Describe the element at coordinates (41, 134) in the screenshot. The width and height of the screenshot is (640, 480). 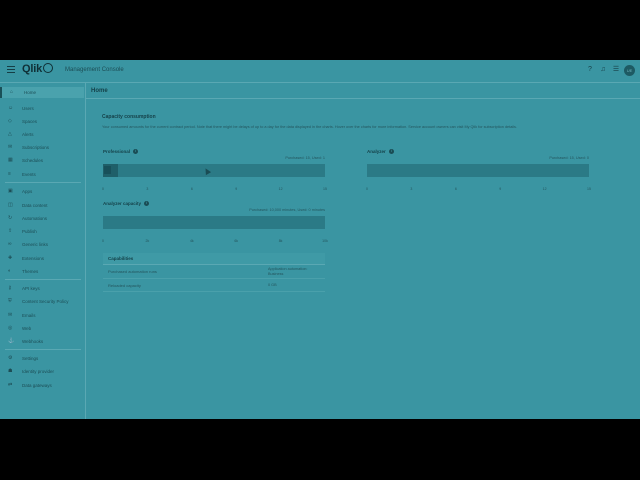
I see `sidebar-item-alerts: △ Alerts` at that location.